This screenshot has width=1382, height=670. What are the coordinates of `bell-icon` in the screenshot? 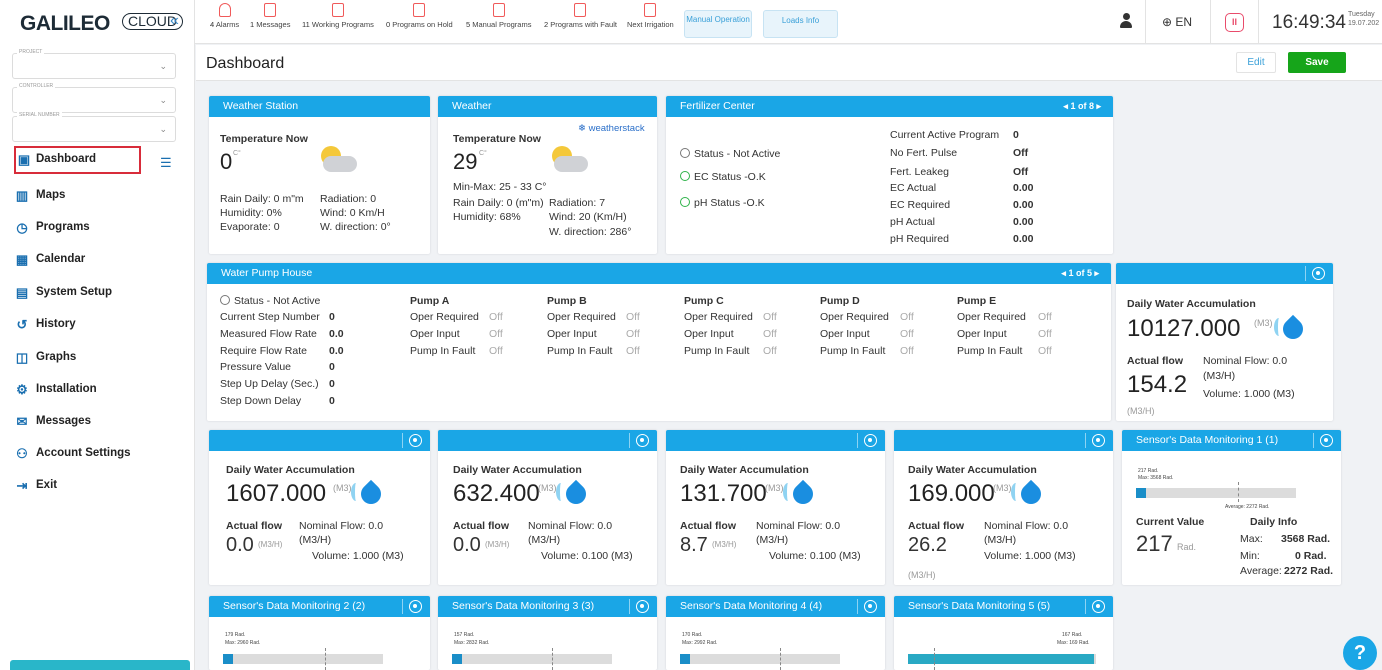 It's located at (224, 10).